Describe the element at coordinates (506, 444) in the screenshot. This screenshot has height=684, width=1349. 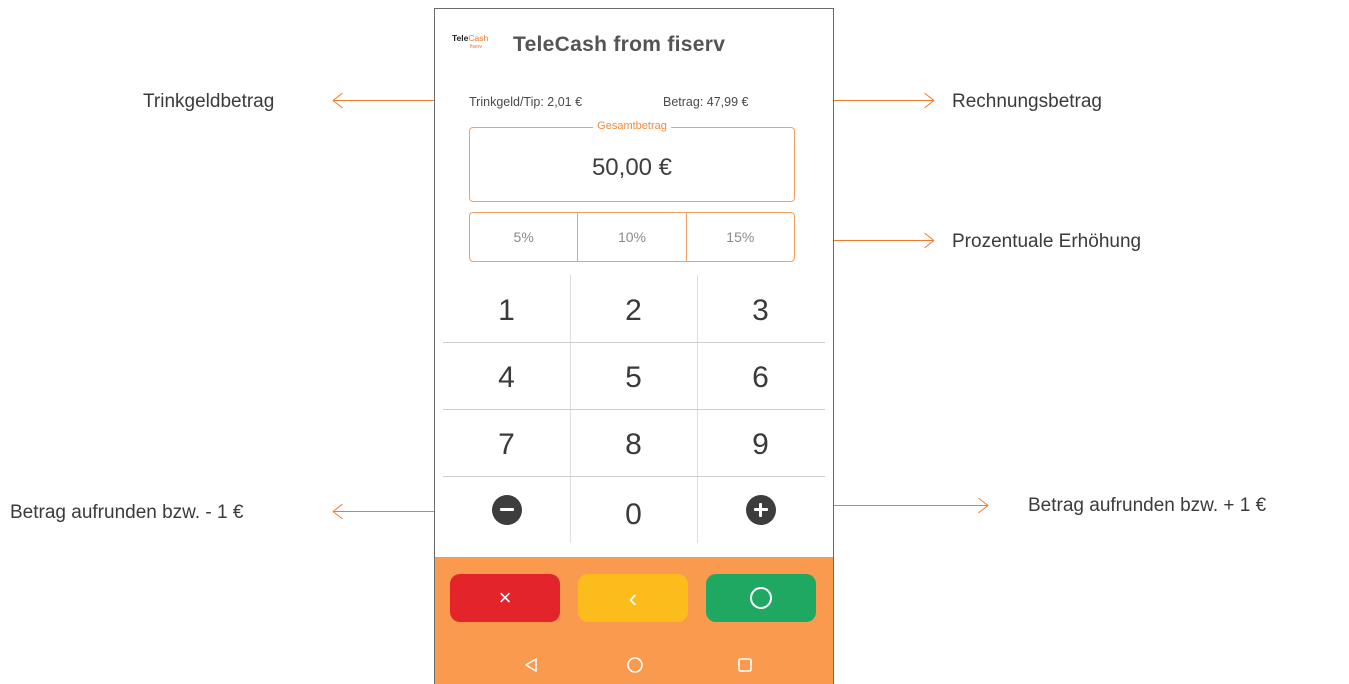
I see `key-7: 7` at that location.